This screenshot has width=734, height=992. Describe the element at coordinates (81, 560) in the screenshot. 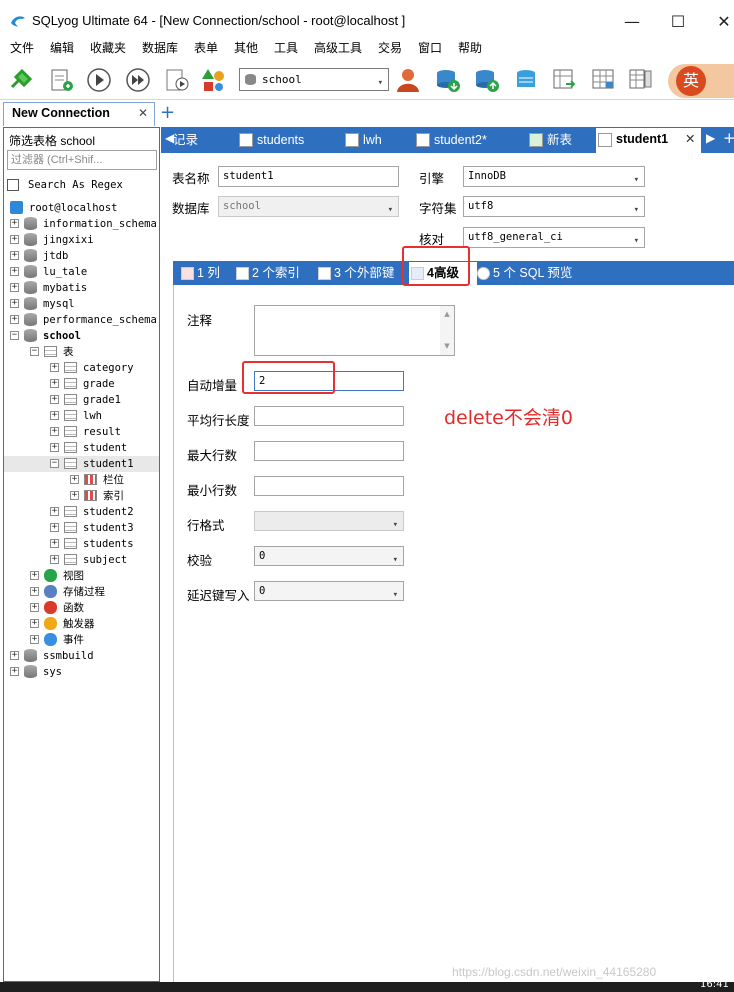

I see `tree-table: + subject` at that location.